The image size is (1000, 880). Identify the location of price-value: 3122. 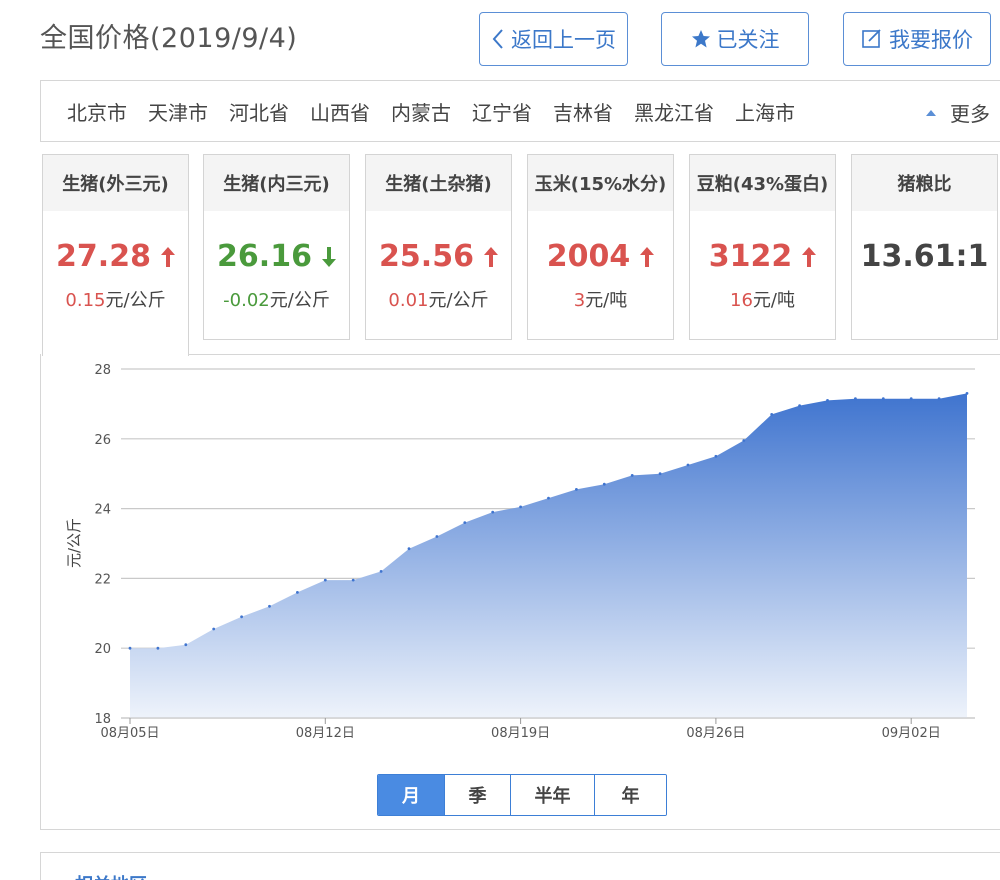
(750, 256).